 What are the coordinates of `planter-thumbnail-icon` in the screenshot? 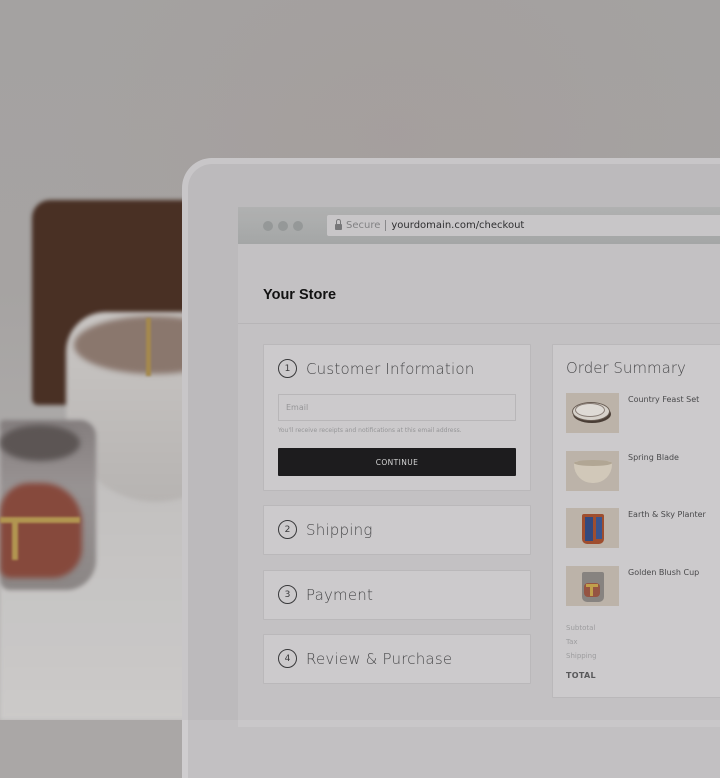 It's located at (592, 528).